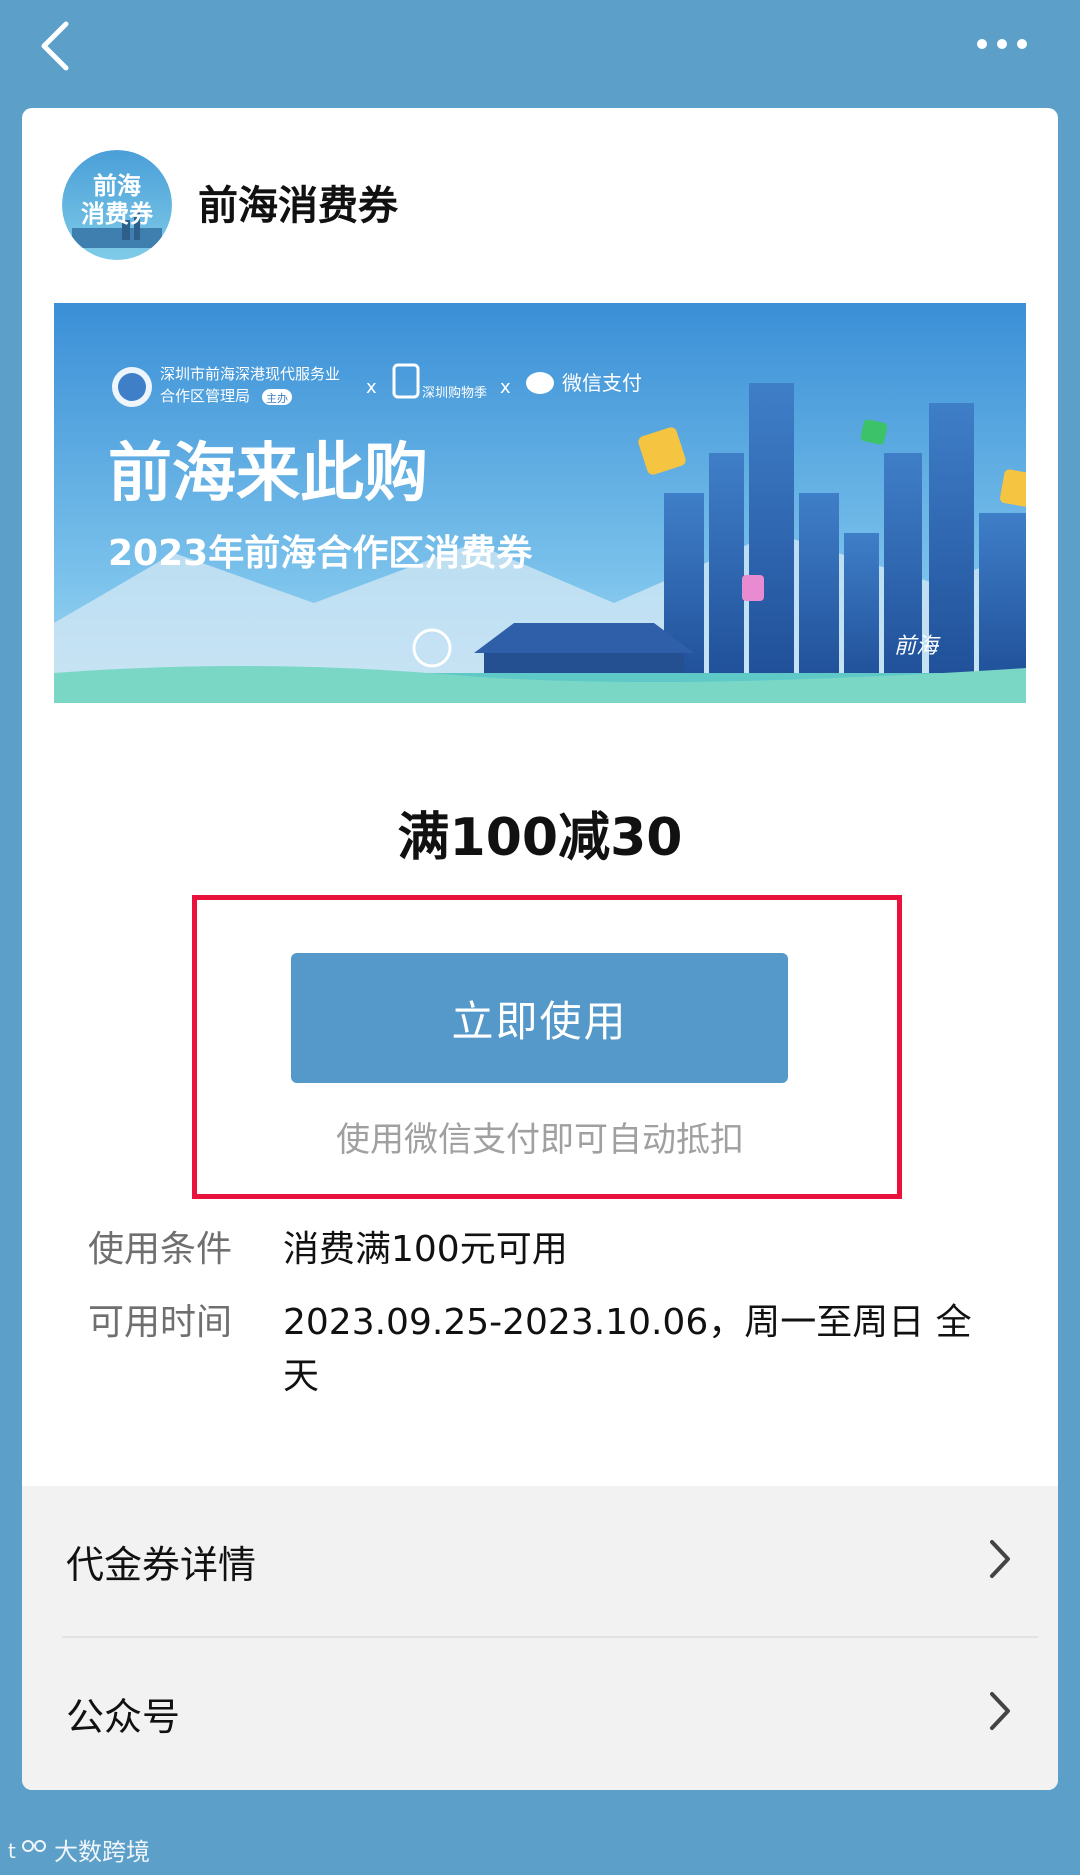 The image size is (1080, 1875). Describe the element at coordinates (540, 1140) in the screenshot. I see `payment-hint: 使用微信支付即可自动抵扣` at that location.